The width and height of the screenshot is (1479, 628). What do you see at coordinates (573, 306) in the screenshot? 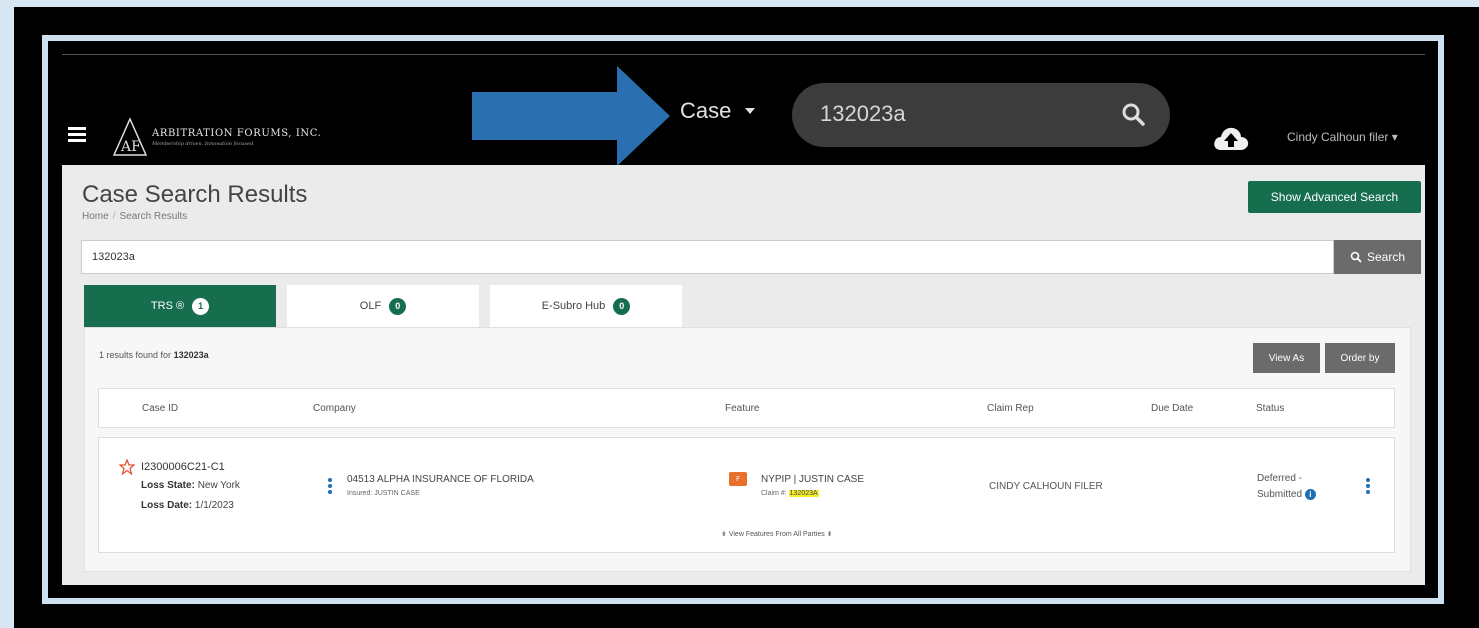
I see `tab-esubro-label: E-Subro Hub` at bounding box center [573, 306].